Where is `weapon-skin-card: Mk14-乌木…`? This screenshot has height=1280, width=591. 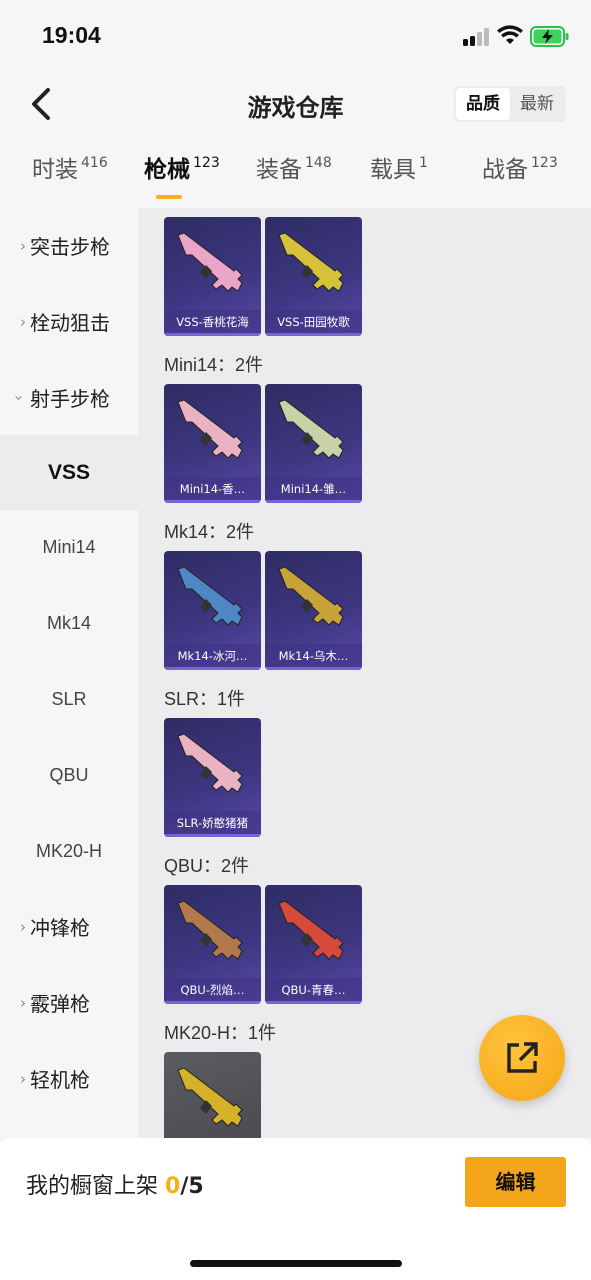 weapon-skin-card: Mk14-乌木… is located at coordinates (313, 610).